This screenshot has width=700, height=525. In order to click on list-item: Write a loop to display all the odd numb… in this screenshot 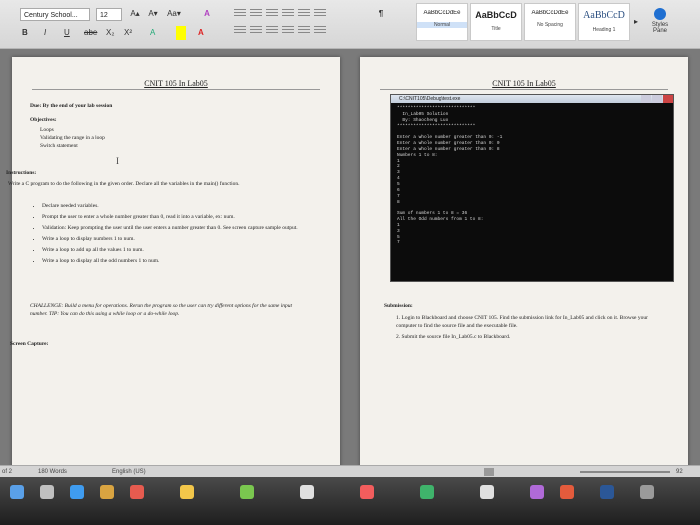, I will do `click(171, 262)`.